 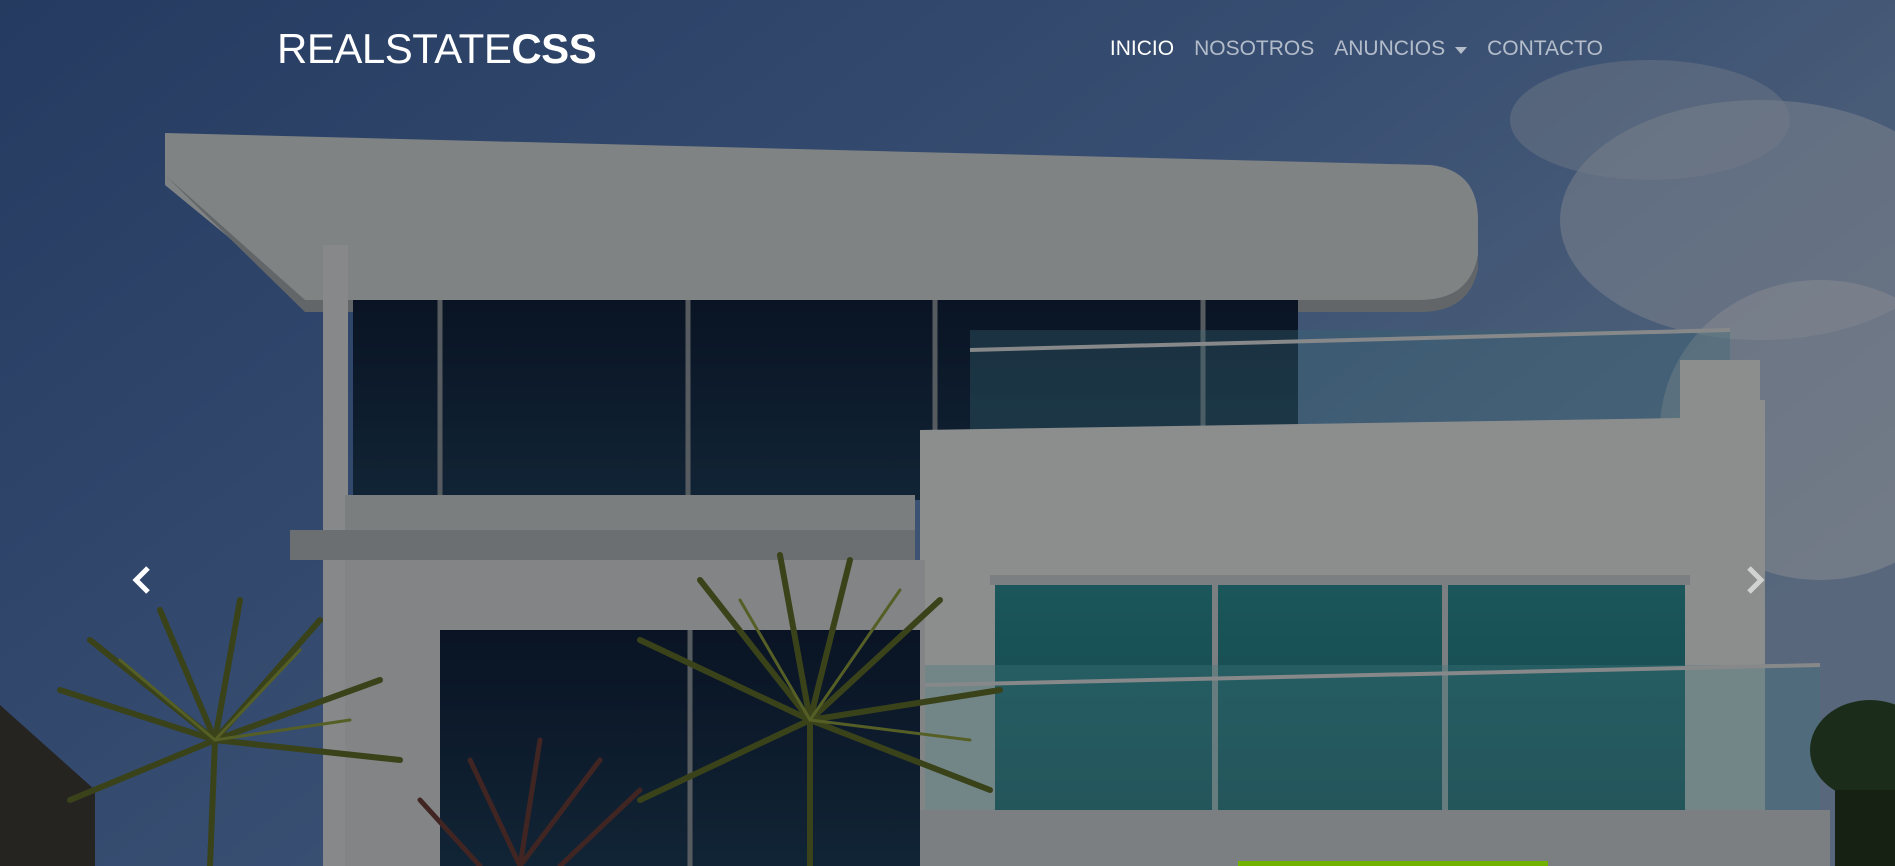 I want to click on carousel-prev-button, so click(x=142, y=580).